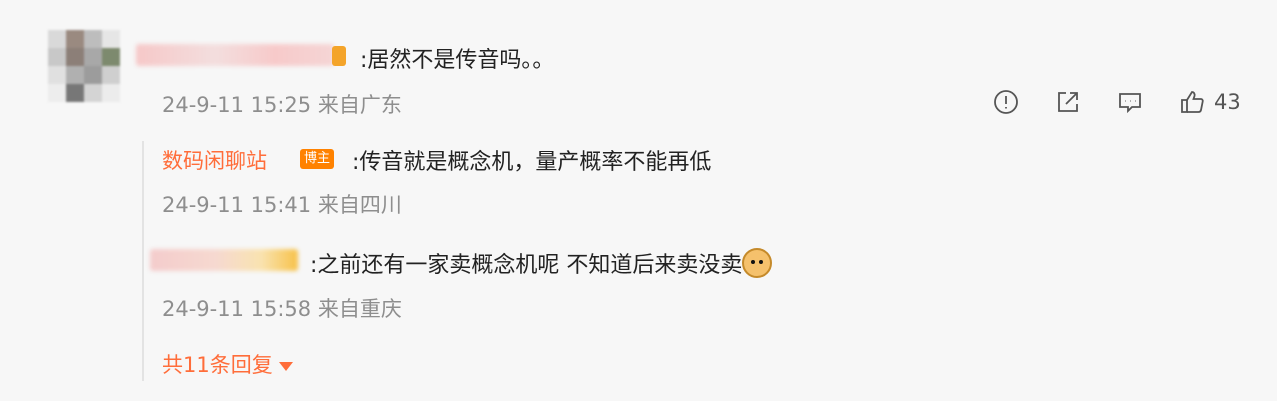 This screenshot has width=1277, height=401. Describe the element at coordinates (217, 365) in the screenshot. I see `more-replies-label: 共11条回复` at that location.